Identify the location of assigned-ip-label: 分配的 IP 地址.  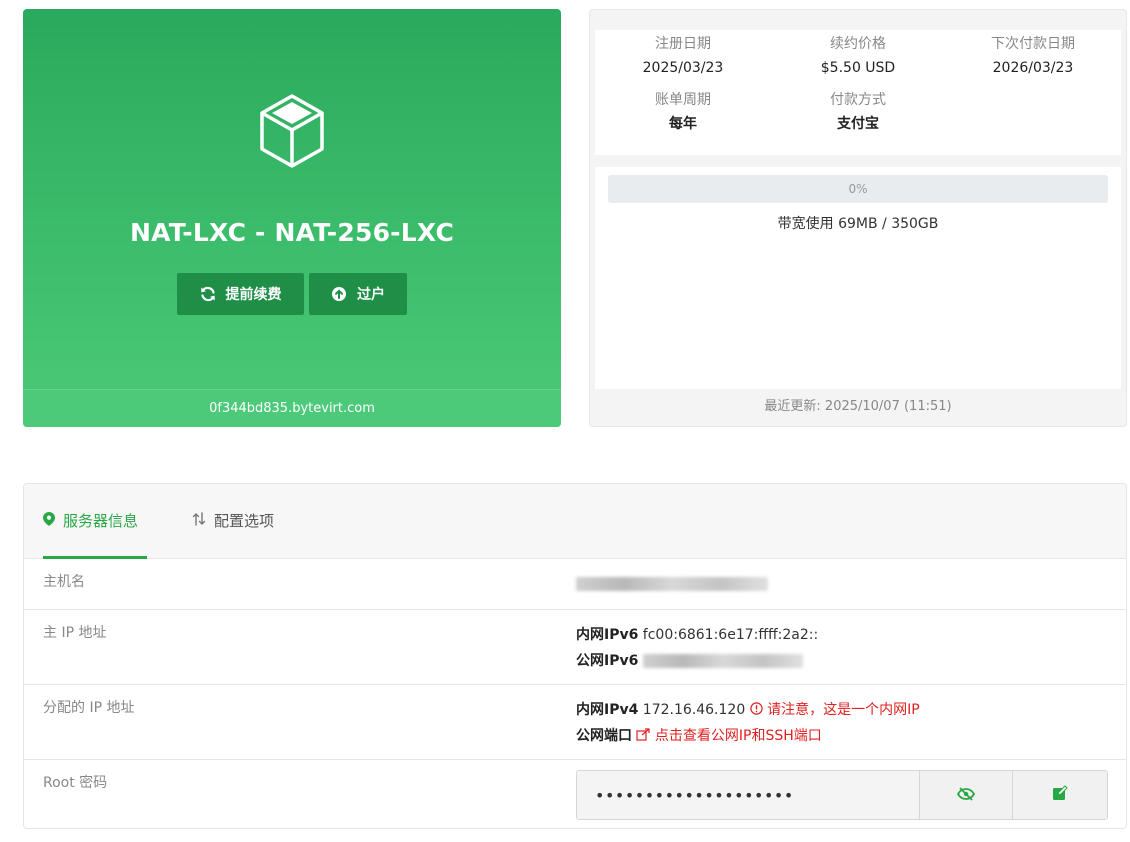
(89, 708).